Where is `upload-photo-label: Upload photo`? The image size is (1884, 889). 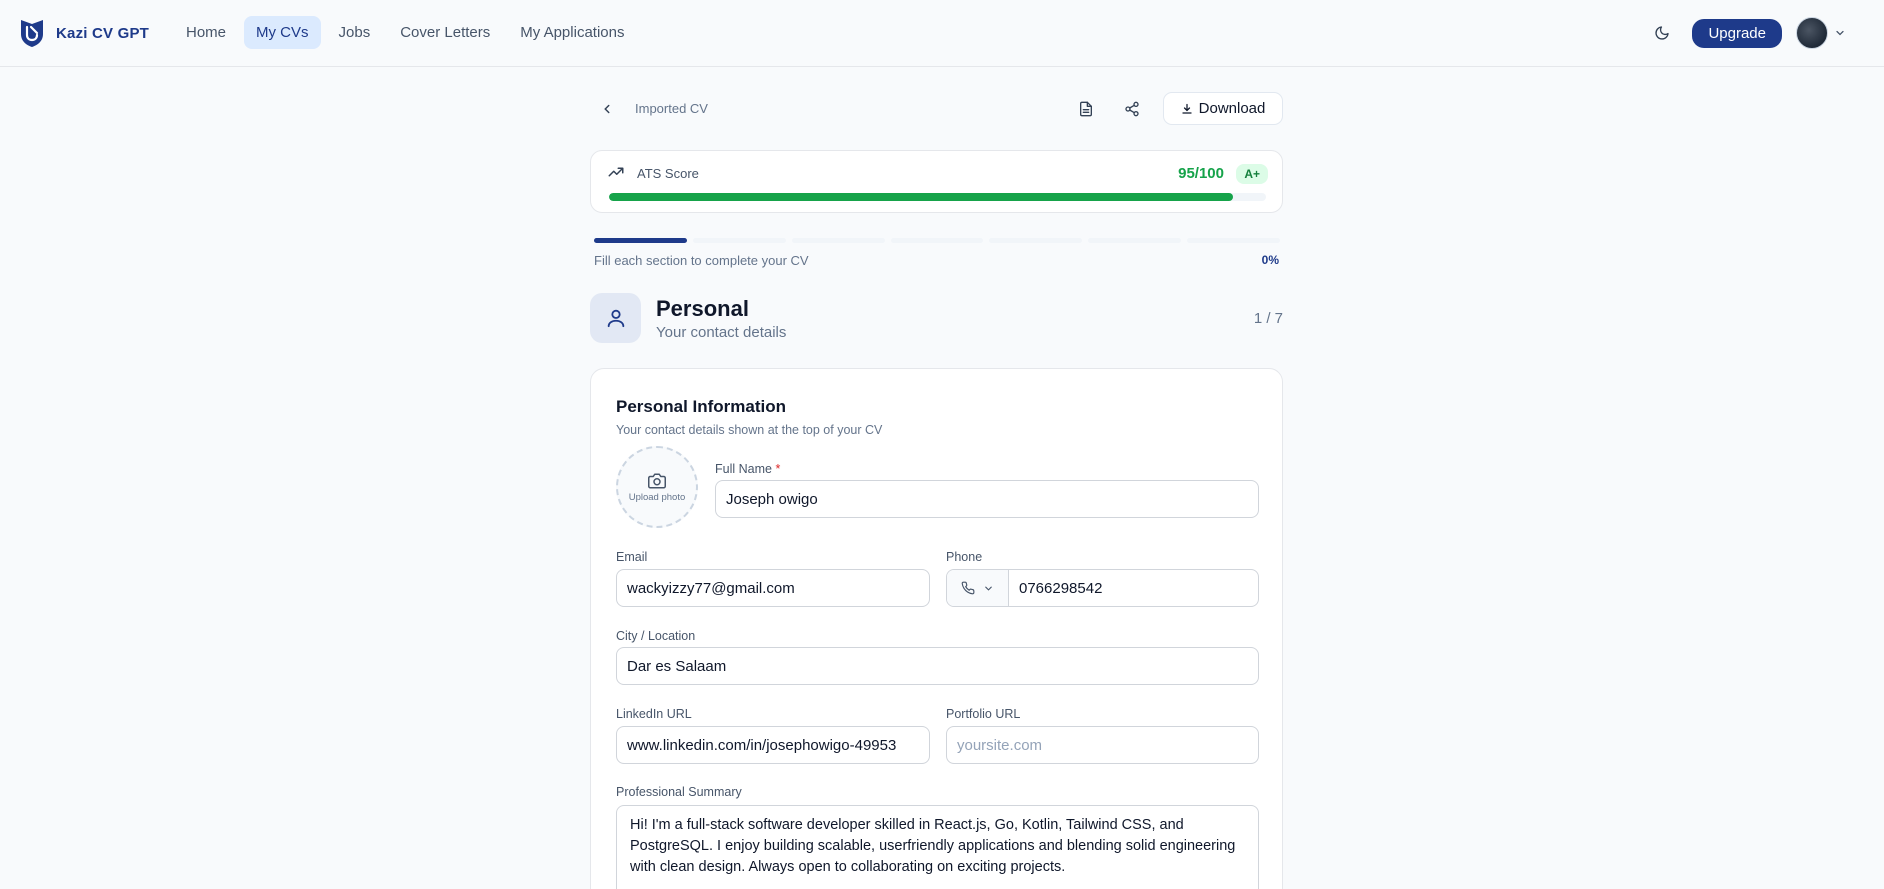 upload-photo-label: Upload photo is located at coordinates (657, 497).